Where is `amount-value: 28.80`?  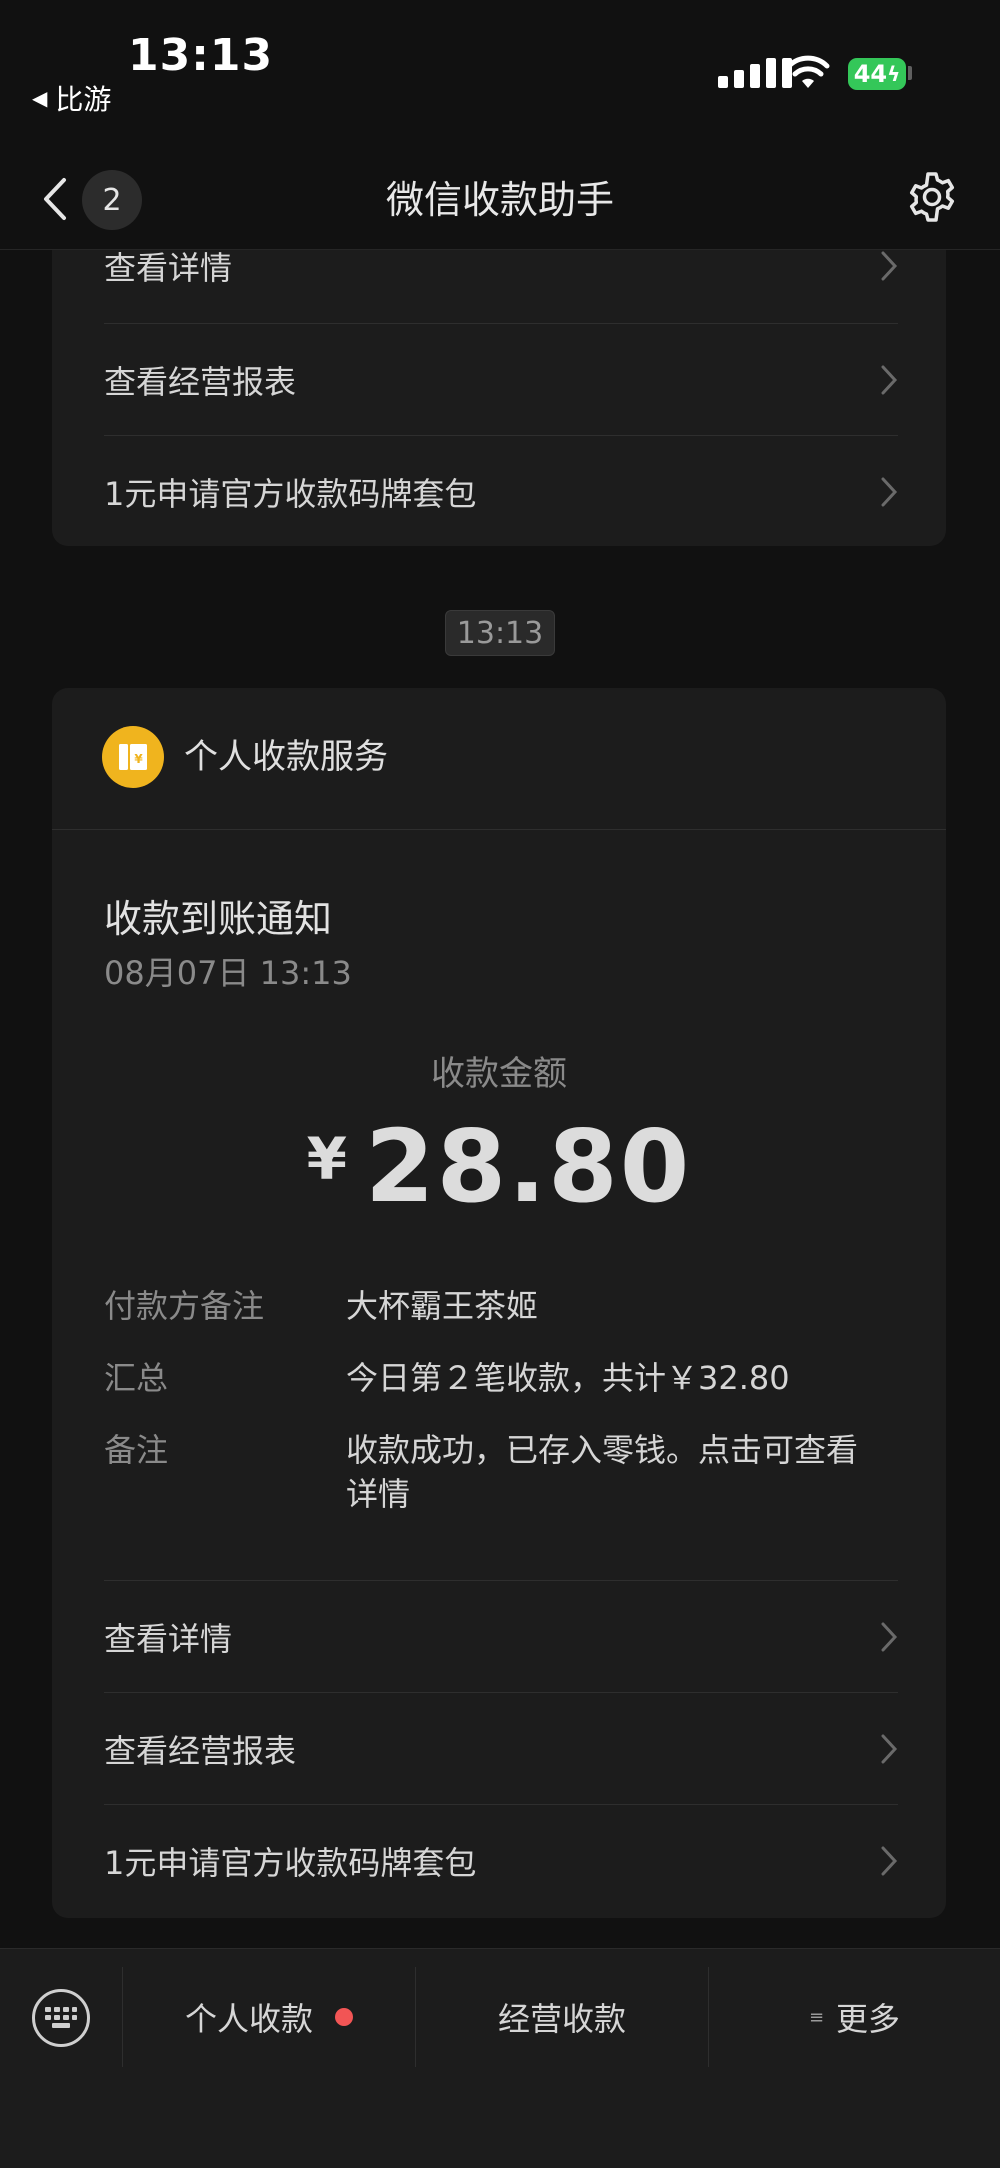
amount-value: 28.80 is located at coordinates (528, 1166).